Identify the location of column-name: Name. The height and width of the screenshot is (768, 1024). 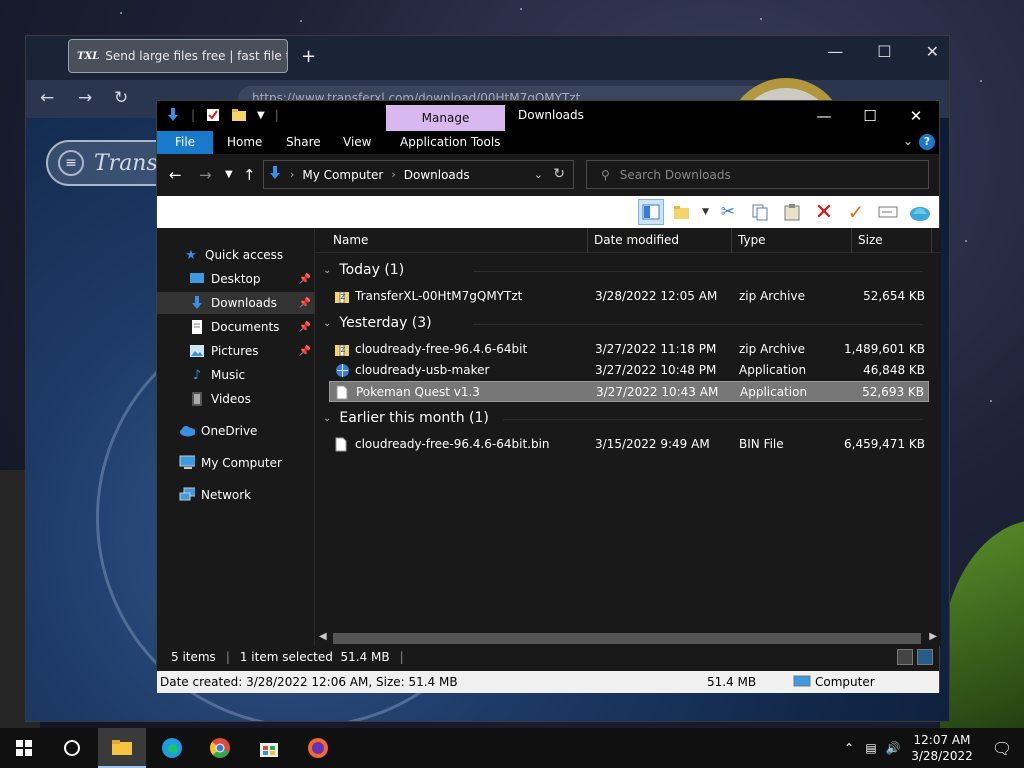
(350, 240).